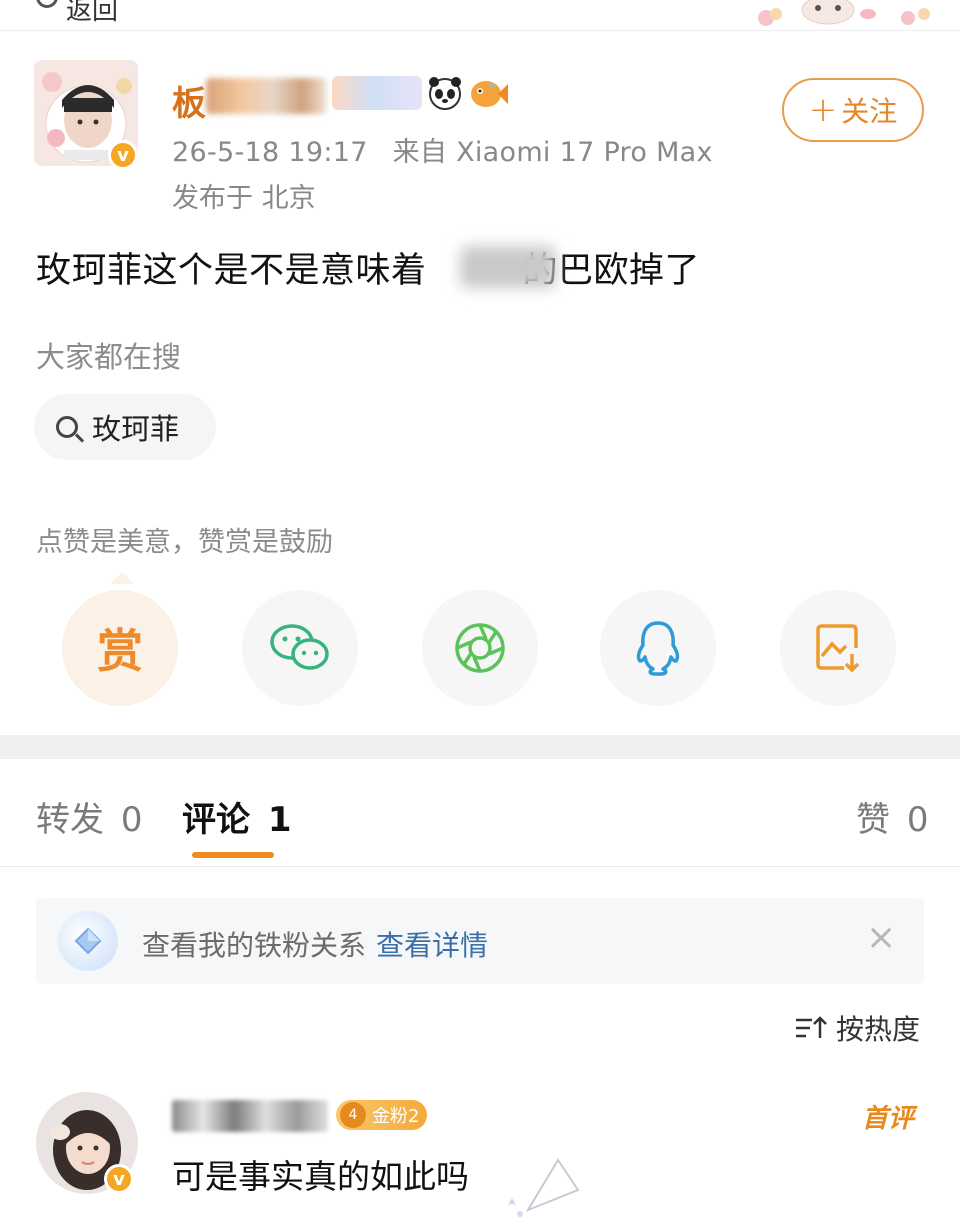  I want to click on active-tab-indicator, so click(233, 855).